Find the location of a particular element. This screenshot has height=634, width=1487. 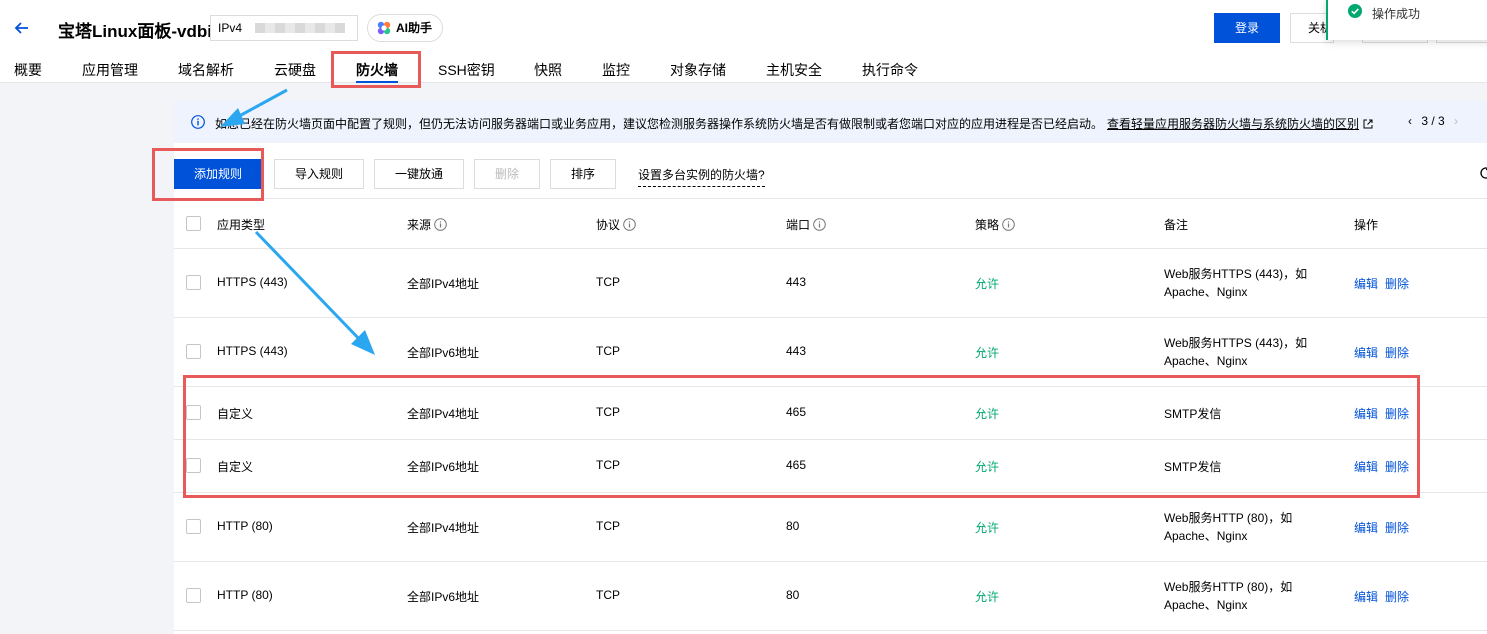

notice-link: 查看轻量应用服务器防火墙与系统防火墙的区别 is located at coordinates (1233, 124).